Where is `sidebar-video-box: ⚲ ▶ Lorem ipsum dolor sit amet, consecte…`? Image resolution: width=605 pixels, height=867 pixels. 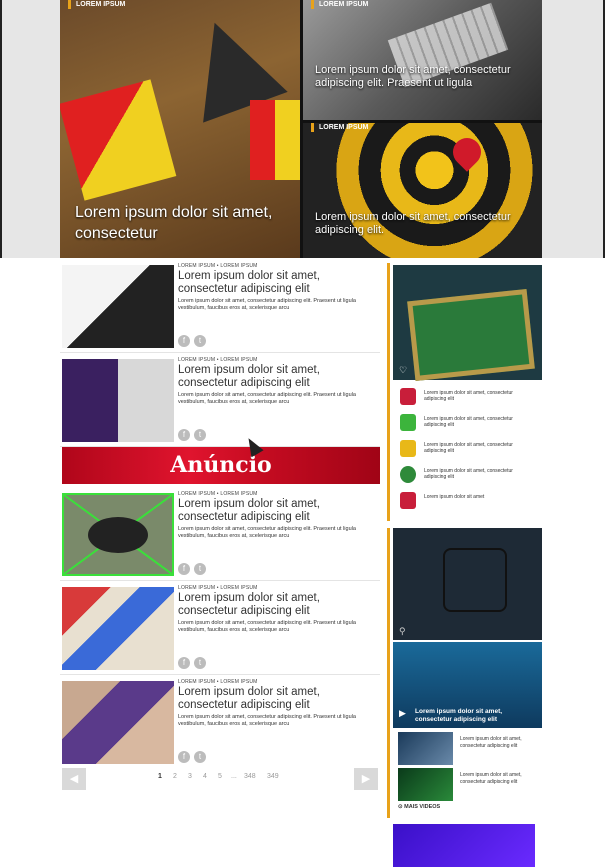 sidebar-video-box: ⚲ ▶ Lorem ipsum dolor sit amet, consecte… is located at coordinates (466, 673).